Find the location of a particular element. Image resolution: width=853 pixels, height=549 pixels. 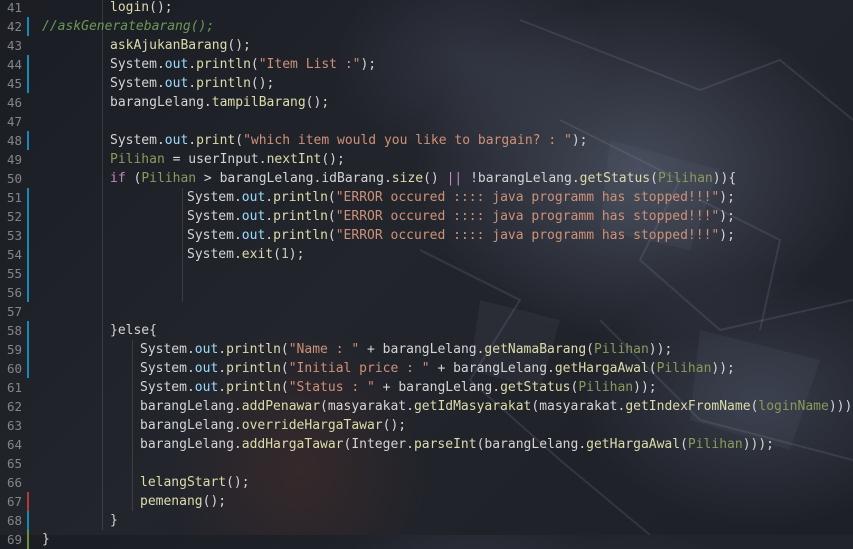

code-line: 68} is located at coordinates (426, 520).